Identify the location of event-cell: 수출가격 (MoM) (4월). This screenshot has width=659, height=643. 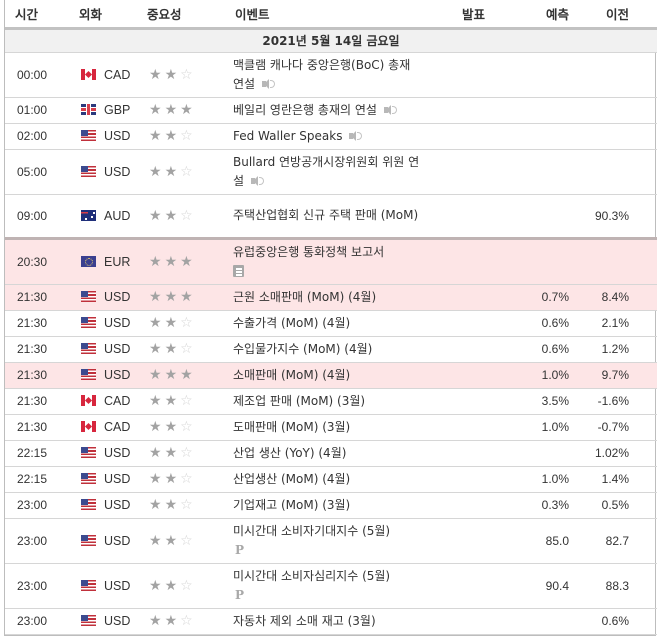
(324, 323).